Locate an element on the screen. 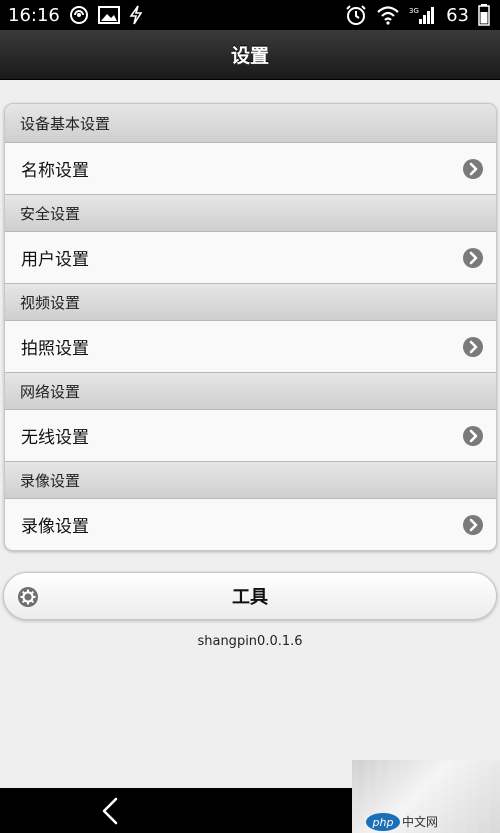 This screenshot has width=500, height=833. watermark-text: 中文网 is located at coordinates (420, 822).